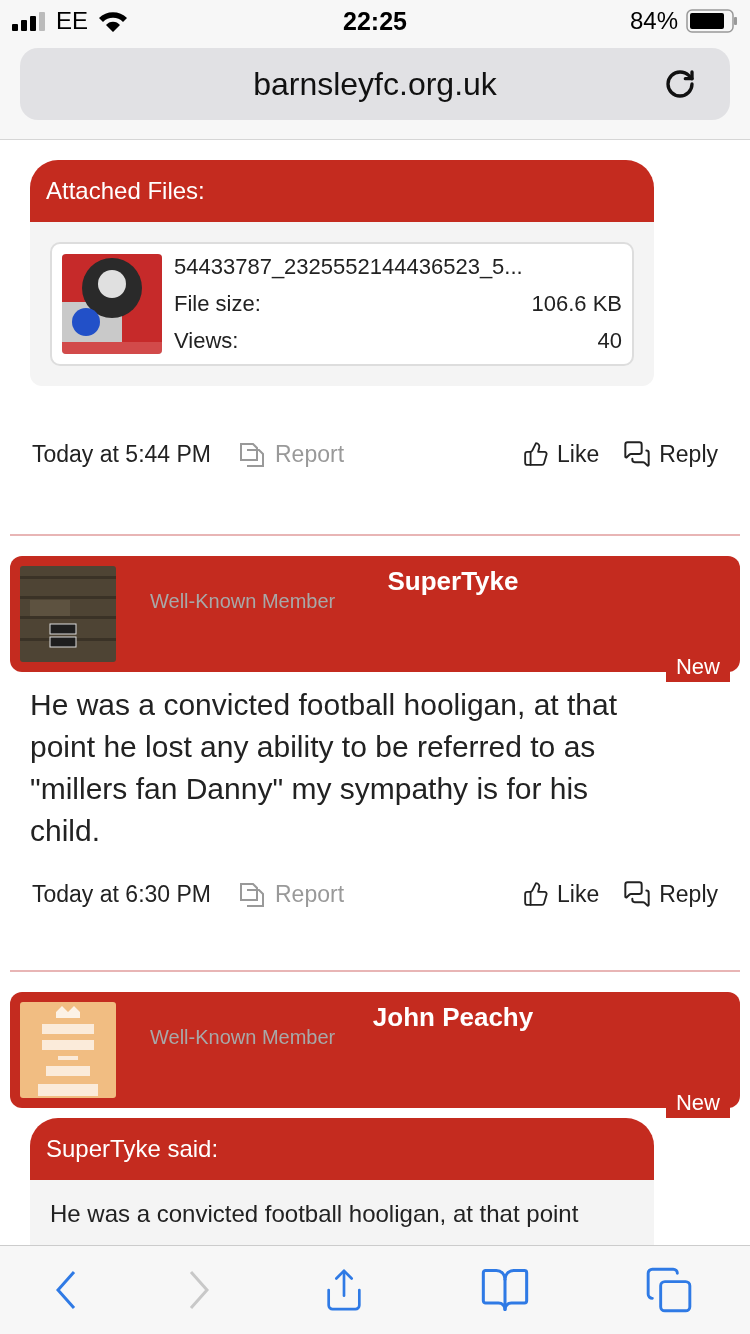 The image size is (750, 1334). Describe the element at coordinates (609, 341) in the screenshot. I see `views-count: 40` at that location.